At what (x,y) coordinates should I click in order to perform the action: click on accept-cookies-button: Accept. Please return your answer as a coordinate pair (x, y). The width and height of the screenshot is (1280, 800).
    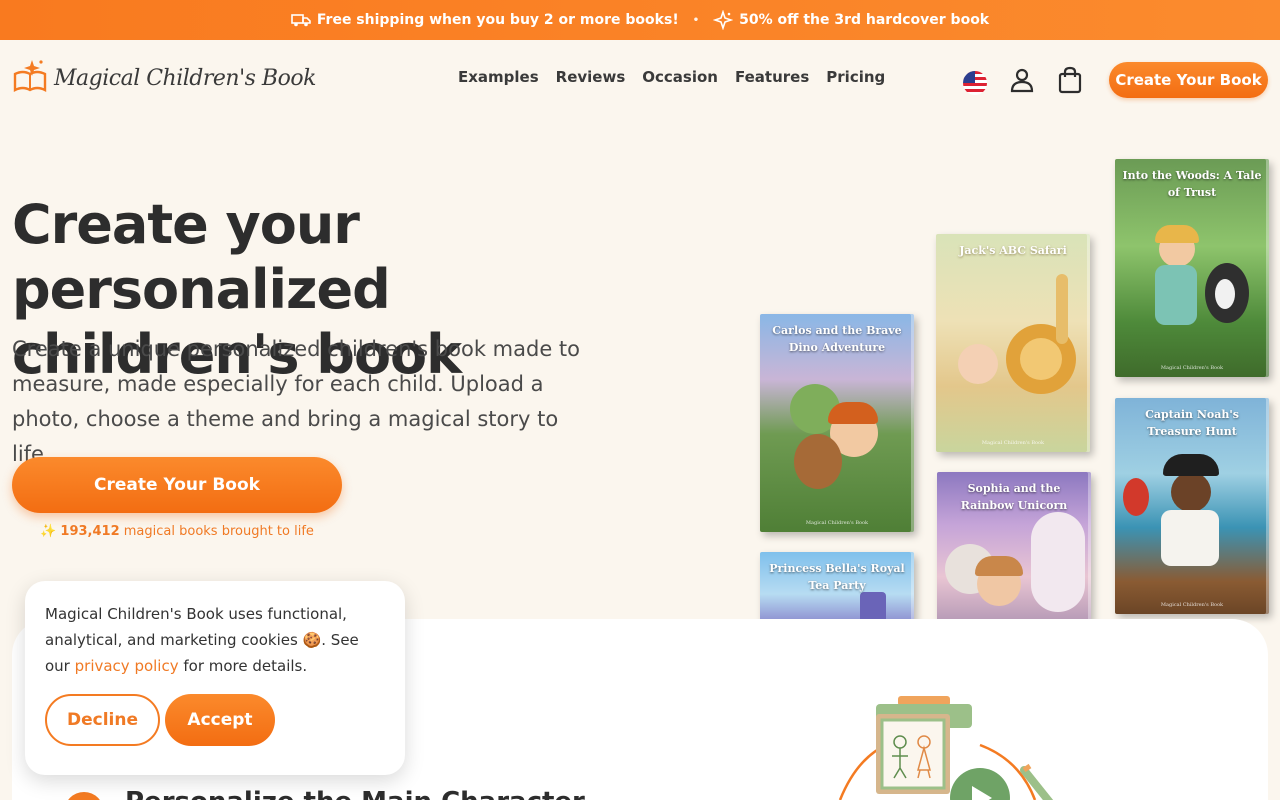
    Looking at the image, I should click on (220, 720).